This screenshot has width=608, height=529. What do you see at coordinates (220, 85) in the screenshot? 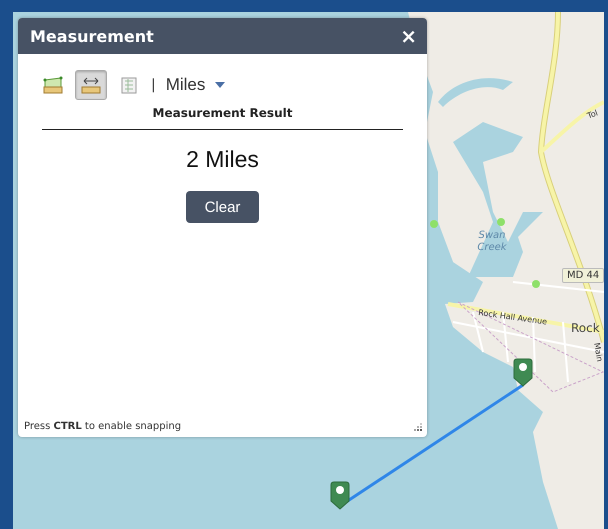
I see `caret-icon` at bounding box center [220, 85].